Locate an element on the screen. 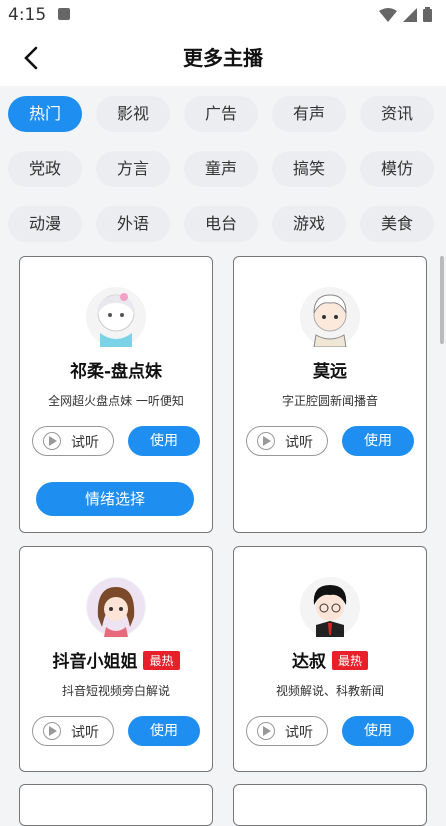 The width and height of the screenshot is (446, 826). tab-dialect: 方言 is located at coordinates (133, 169).